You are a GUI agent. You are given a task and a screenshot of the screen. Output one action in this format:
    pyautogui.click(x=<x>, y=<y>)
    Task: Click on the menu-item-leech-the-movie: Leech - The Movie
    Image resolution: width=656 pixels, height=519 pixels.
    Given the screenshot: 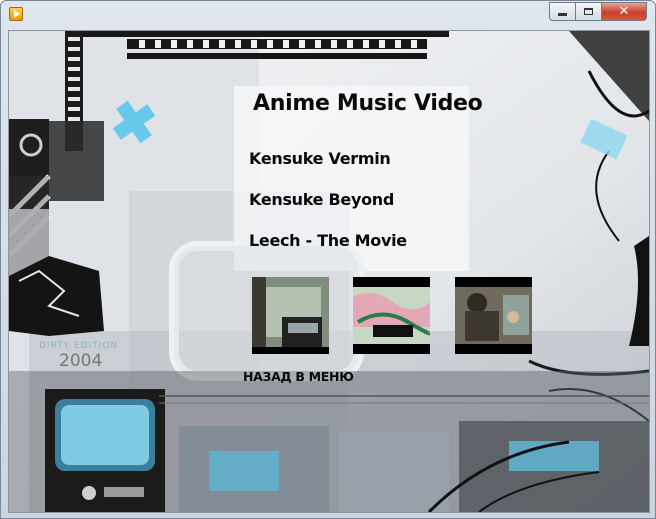 What is the action you would take?
    pyautogui.click(x=328, y=240)
    